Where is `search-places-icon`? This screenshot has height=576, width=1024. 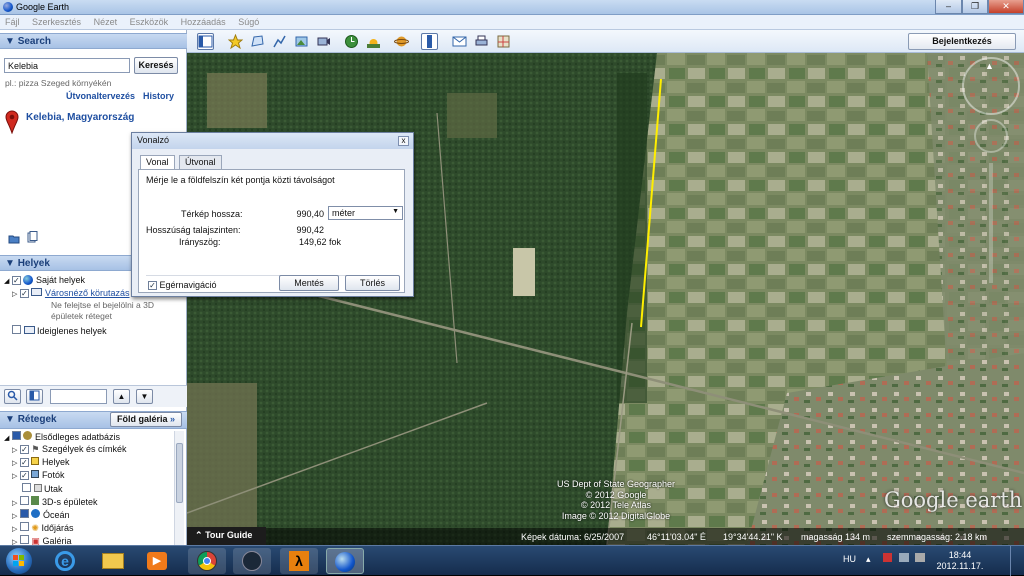 search-places-icon is located at coordinates (12, 396).